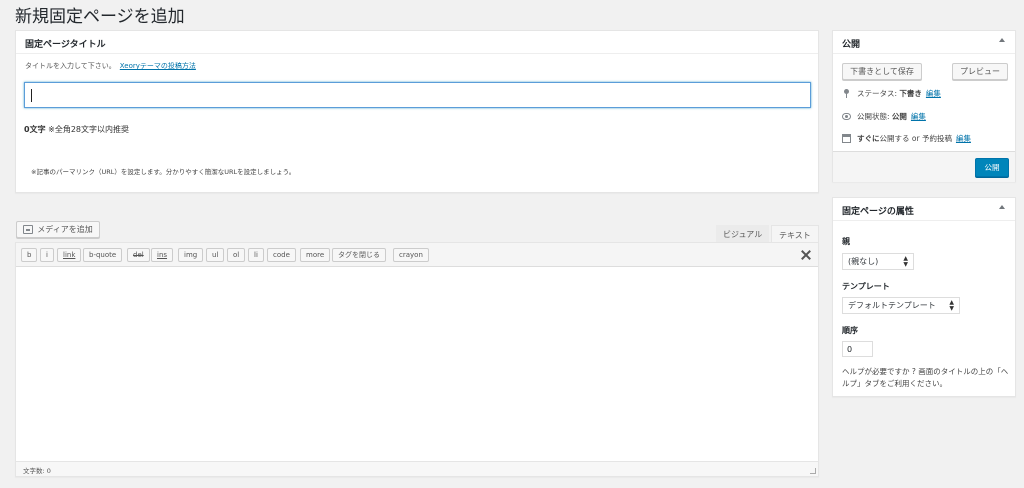 The image size is (1024, 488). What do you see at coordinates (138, 255) in the screenshot?
I see `qt-del-button: del` at bounding box center [138, 255].